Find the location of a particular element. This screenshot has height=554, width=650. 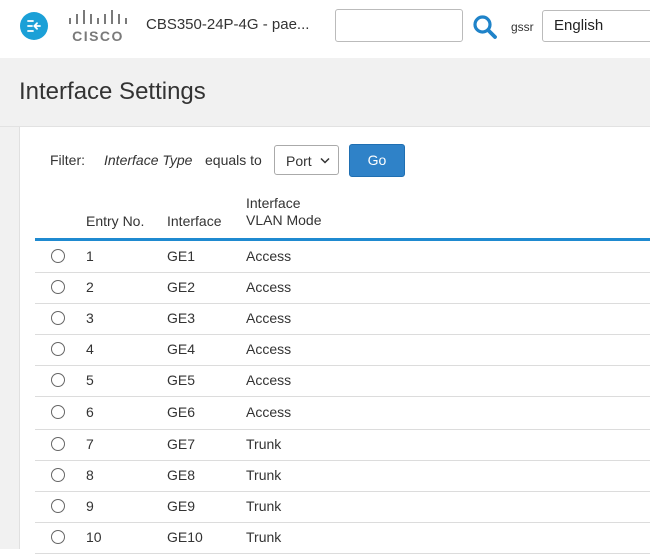

table-row: 9 GE9 Trunk is located at coordinates (342, 507).